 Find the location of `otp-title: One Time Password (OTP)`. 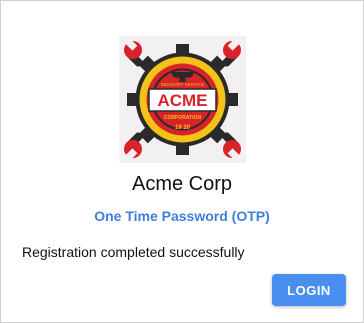

otp-title: One Time Password (OTP) is located at coordinates (182, 216).